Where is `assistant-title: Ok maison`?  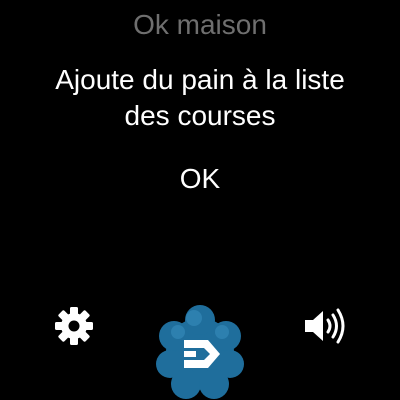
assistant-title: Ok maison is located at coordinates (200, 24).